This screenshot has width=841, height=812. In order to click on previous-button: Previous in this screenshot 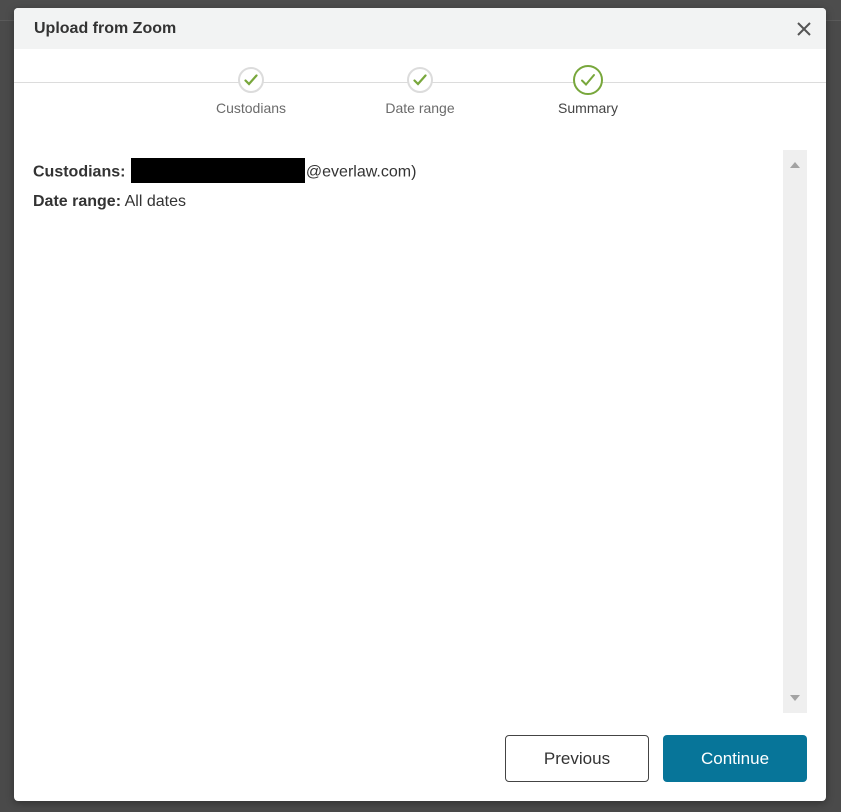, I will do `click(577, 758)`.